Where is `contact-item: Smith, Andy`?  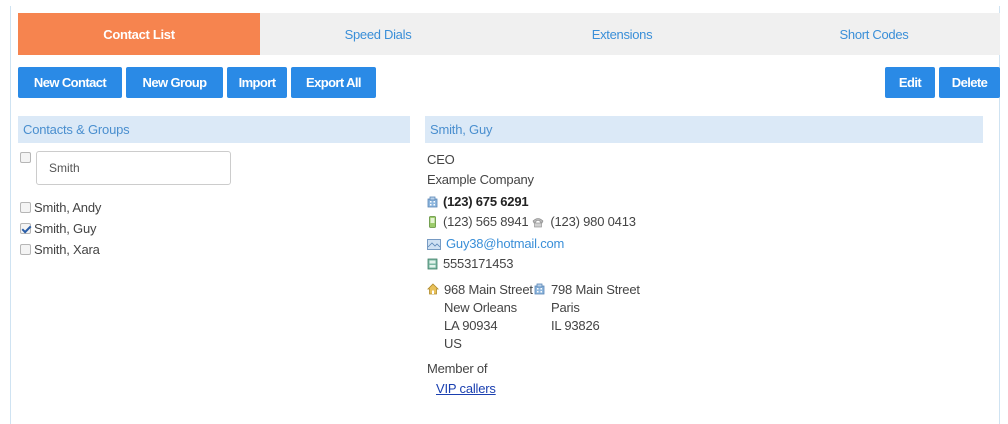
contact-item: Smith, Andy is located at coordinates (60, 207).